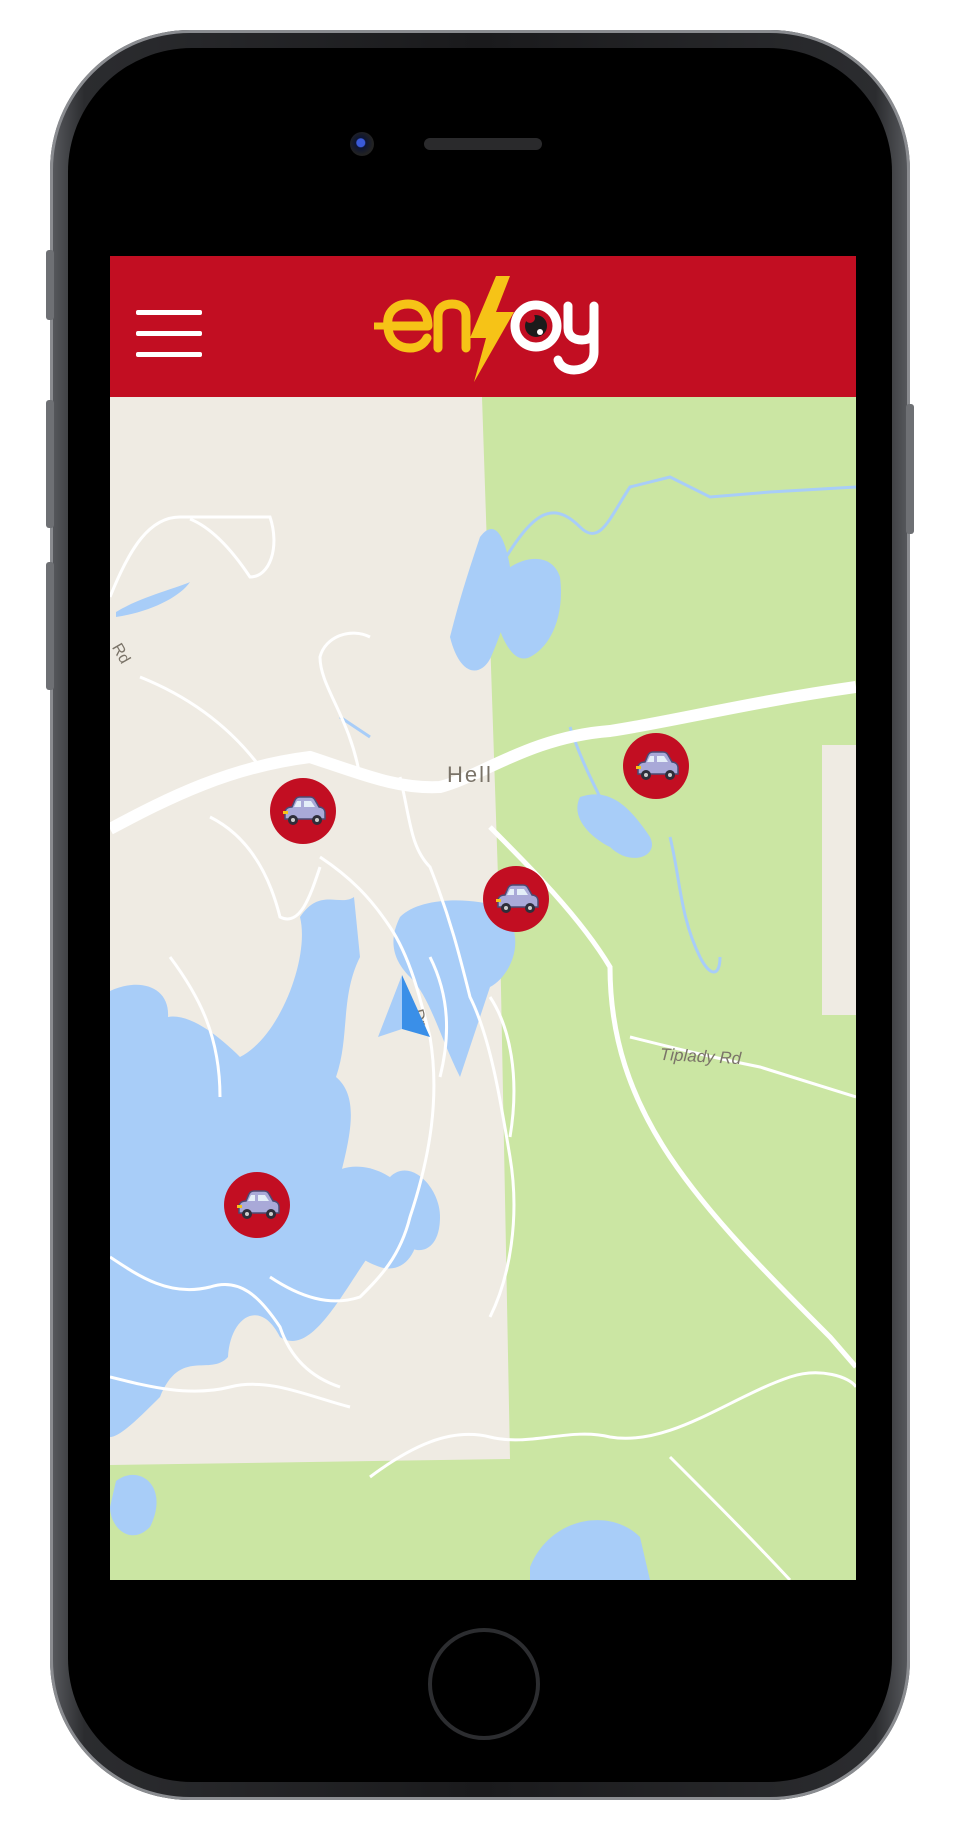 The image size is (958, 1824). What do you see at coordinates (910, 469) in the screenshot?
I see `power-button` at bounding box center [910, 469].